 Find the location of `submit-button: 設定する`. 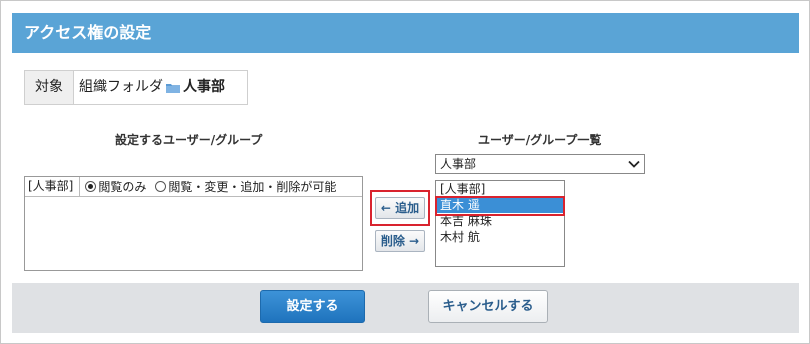

submit-button: 設定する is located at coordinates (312, 306).